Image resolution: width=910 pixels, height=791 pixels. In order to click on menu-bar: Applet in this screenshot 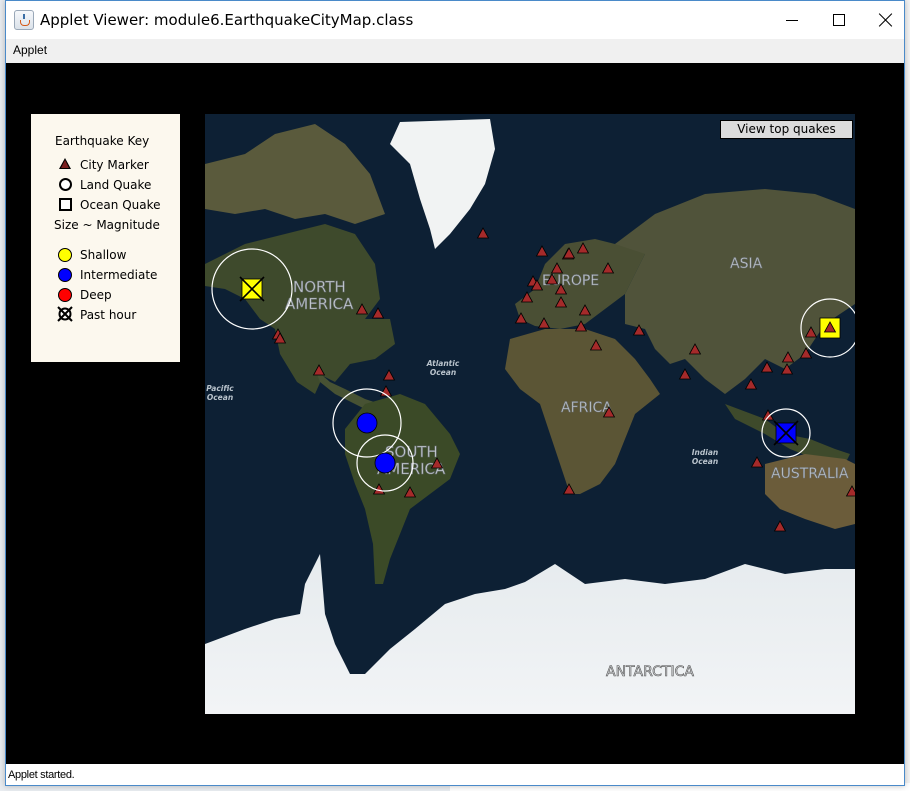, I will do `click(455, 51)`.